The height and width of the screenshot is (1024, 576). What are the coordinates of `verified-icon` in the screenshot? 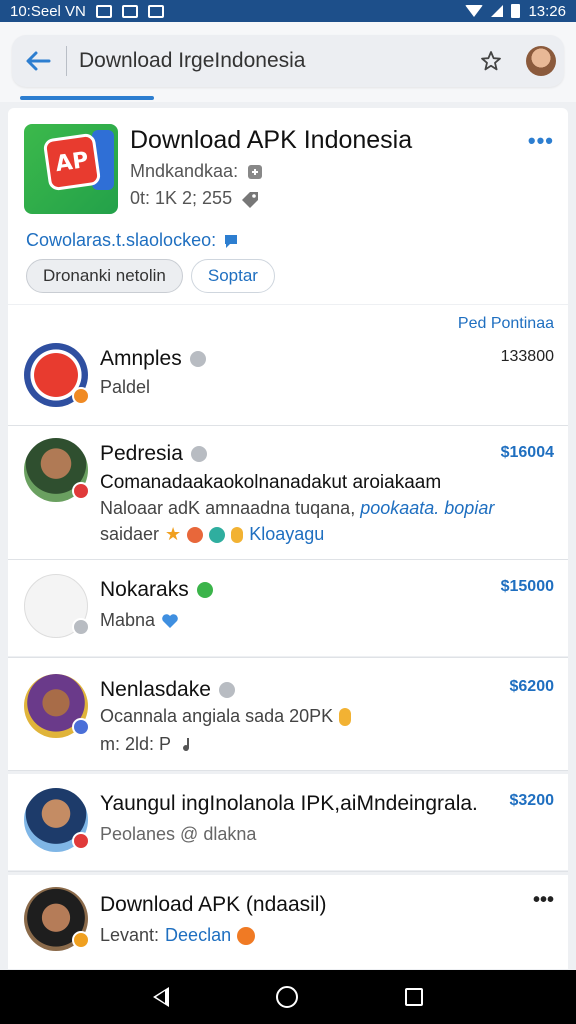 It's located at (204, 590).